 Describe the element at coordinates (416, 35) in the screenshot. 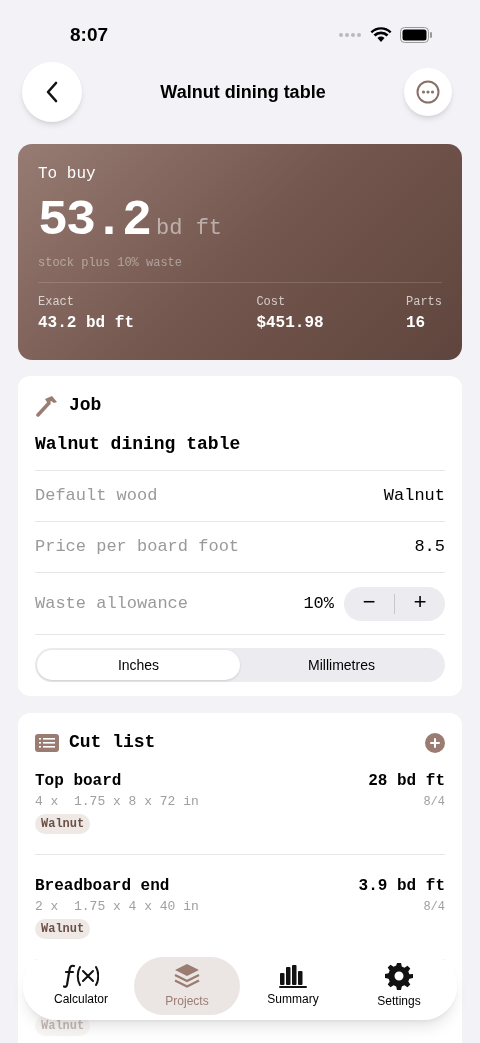

I see `battery-icon` at that location.